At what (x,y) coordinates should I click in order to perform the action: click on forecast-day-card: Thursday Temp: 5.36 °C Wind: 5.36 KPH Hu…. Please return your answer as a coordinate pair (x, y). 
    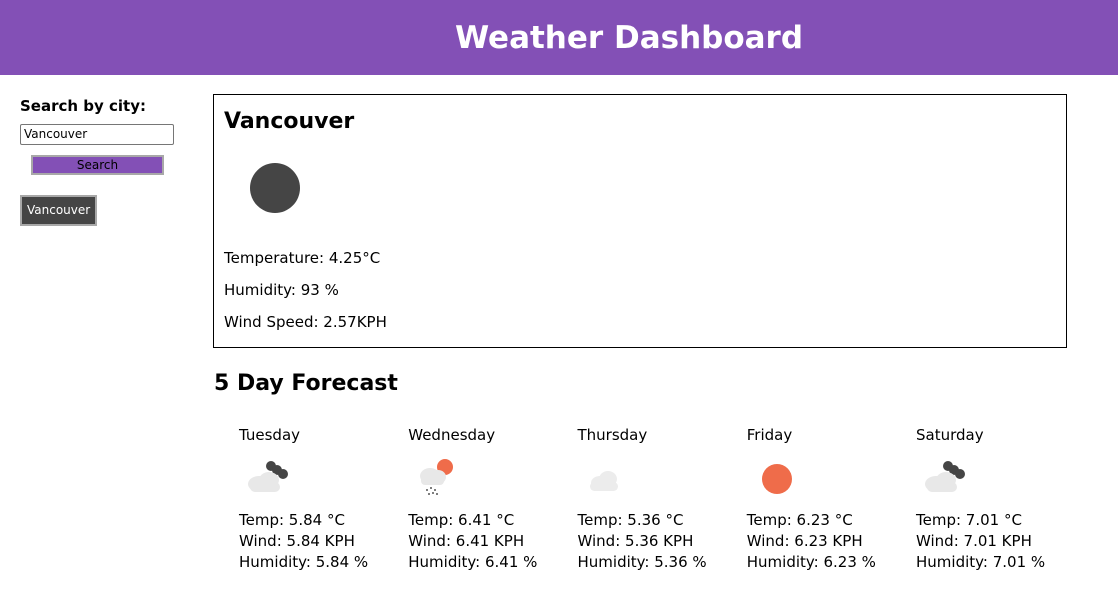
    Looking at the image, I should click on (662, 499).